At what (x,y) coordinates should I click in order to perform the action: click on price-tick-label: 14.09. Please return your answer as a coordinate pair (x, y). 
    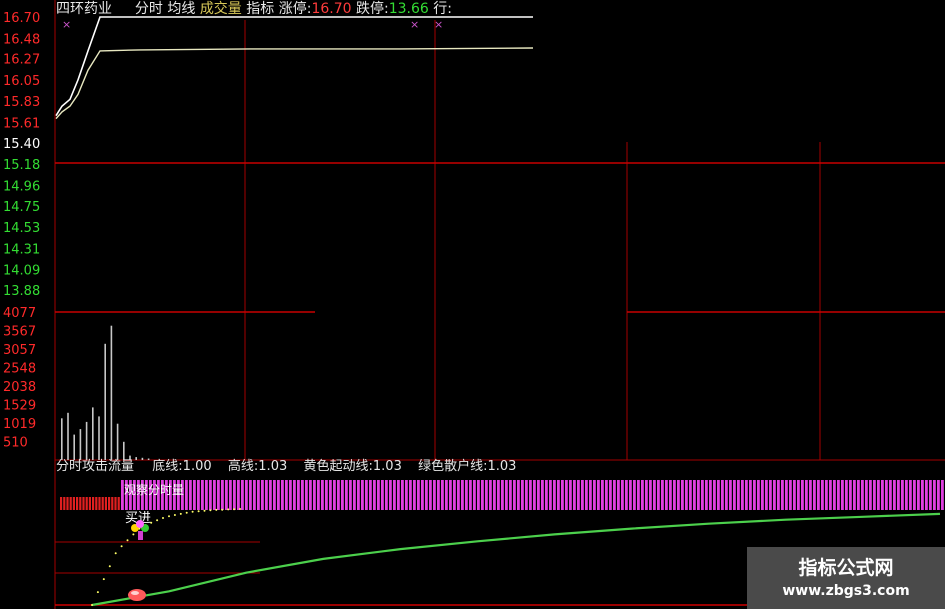
    Looking at the image, I should click on (21, 271).